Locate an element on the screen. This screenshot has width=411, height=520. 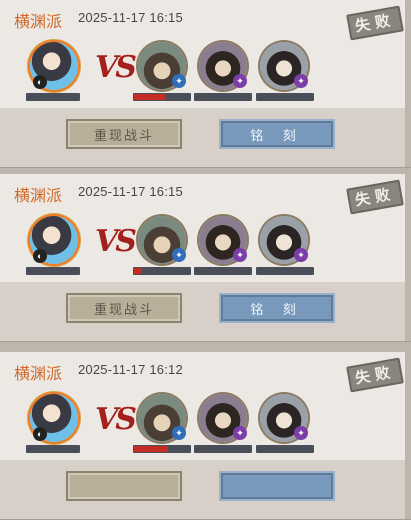
replay-battle-button is located at coordinates (124, 486).